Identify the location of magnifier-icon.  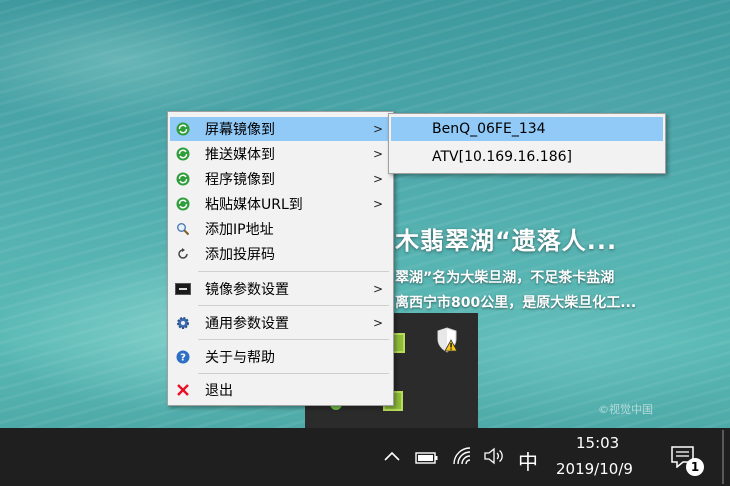
(183, 229).